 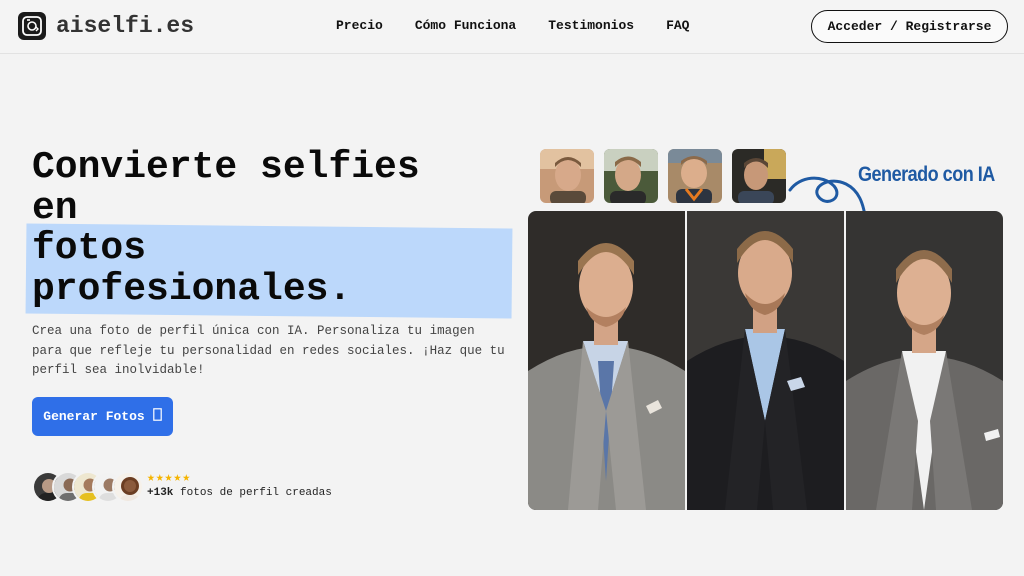 I want to click on ai-generated-label: Generado con IA, so click(x=926, y=174).